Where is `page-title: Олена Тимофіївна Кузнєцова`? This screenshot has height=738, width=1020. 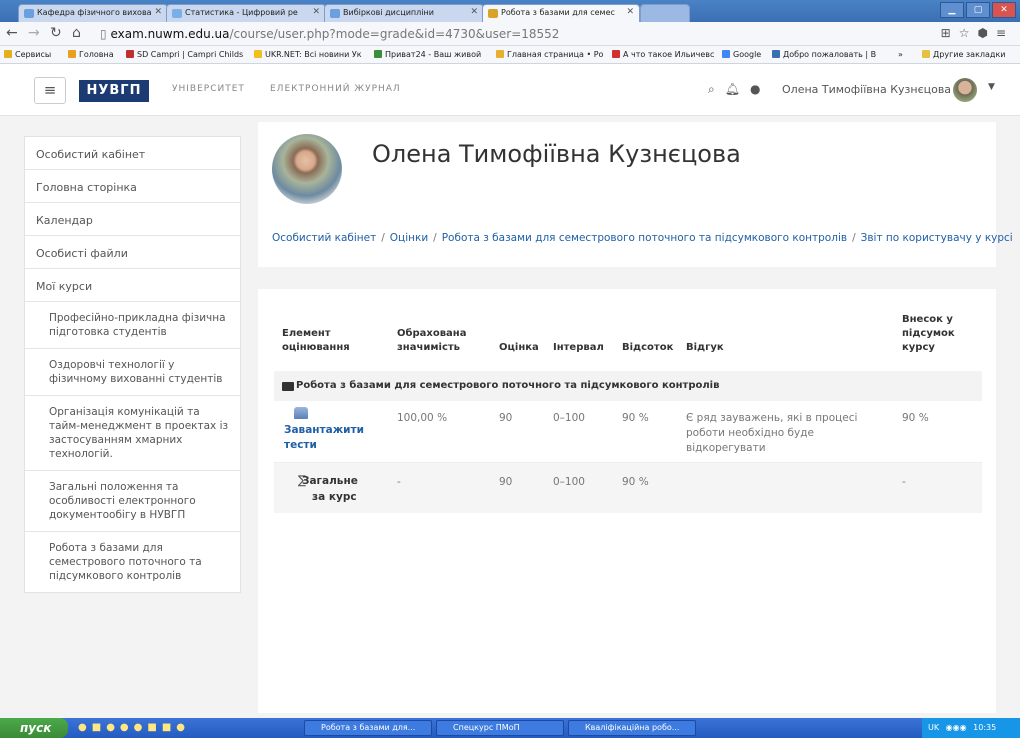
page-title: Олена Тимофіївна Кузнєцова is located at coordinates (556, 154).